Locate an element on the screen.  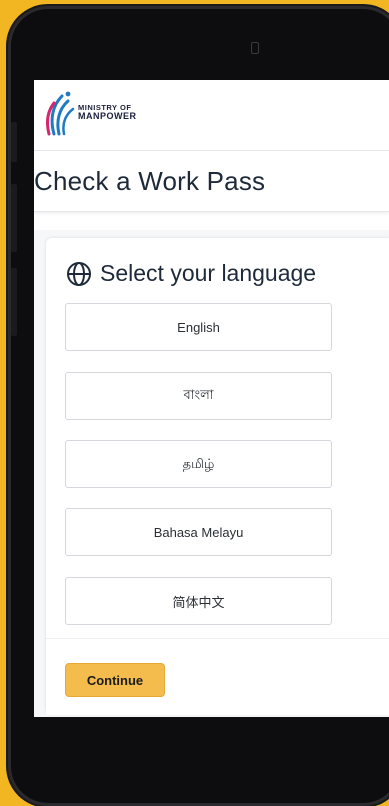
phone-volume-up-button is located at coordinates (14, 218).